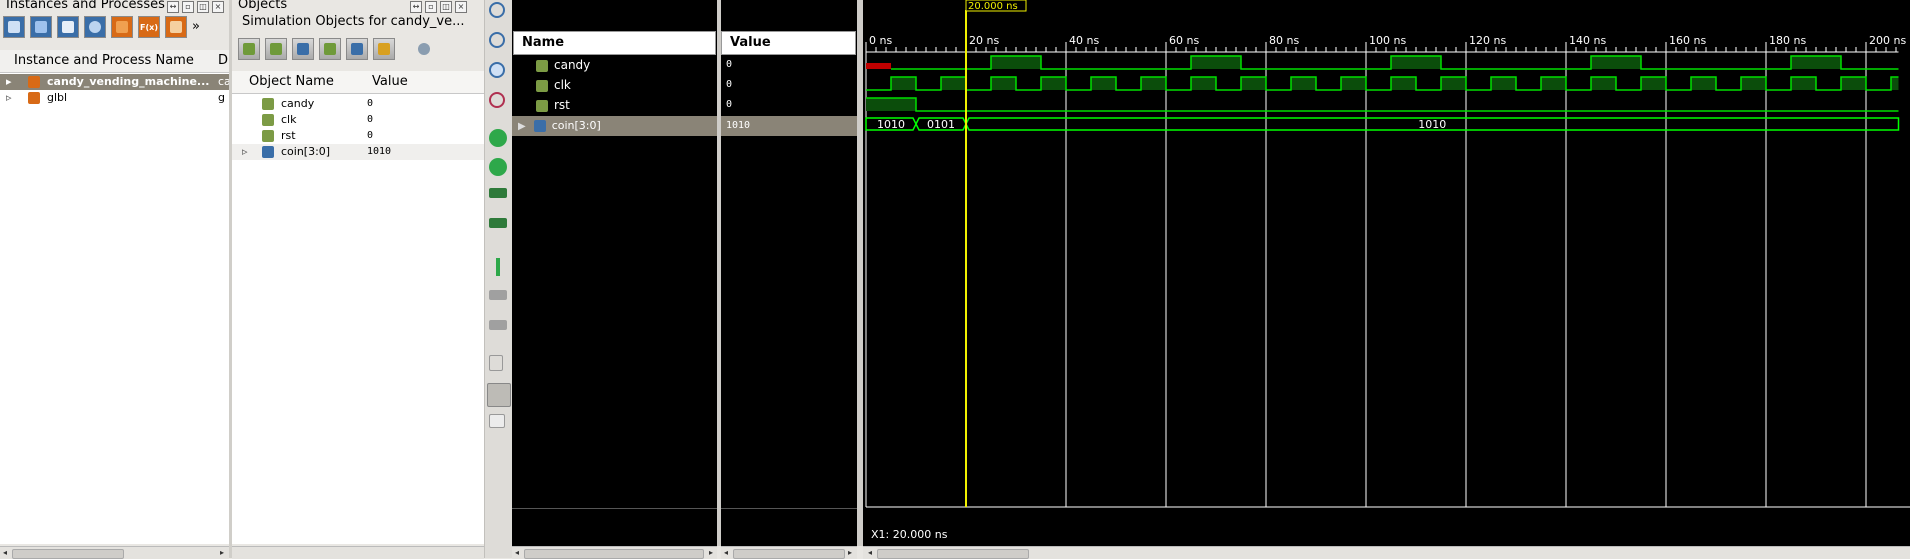 The width and height of the screenshot is (1910, 559). I want to click on collapse-all-icon, so click(14, 27).